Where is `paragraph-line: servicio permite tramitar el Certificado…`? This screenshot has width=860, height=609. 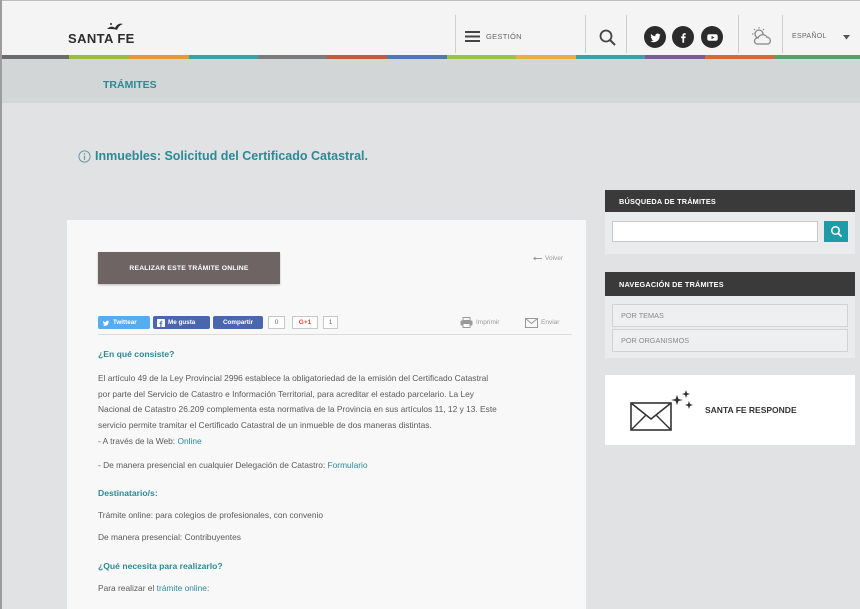 paragraph-line: servicio permite tramitar el Certificado… is located at coordinates (265, 424).